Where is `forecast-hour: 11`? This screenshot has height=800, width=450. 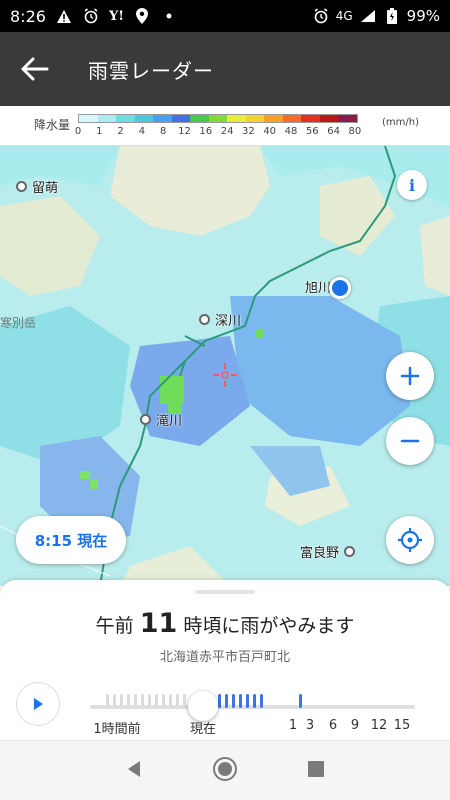
forecast-hour: 11 is located at coordinates (158, 623).